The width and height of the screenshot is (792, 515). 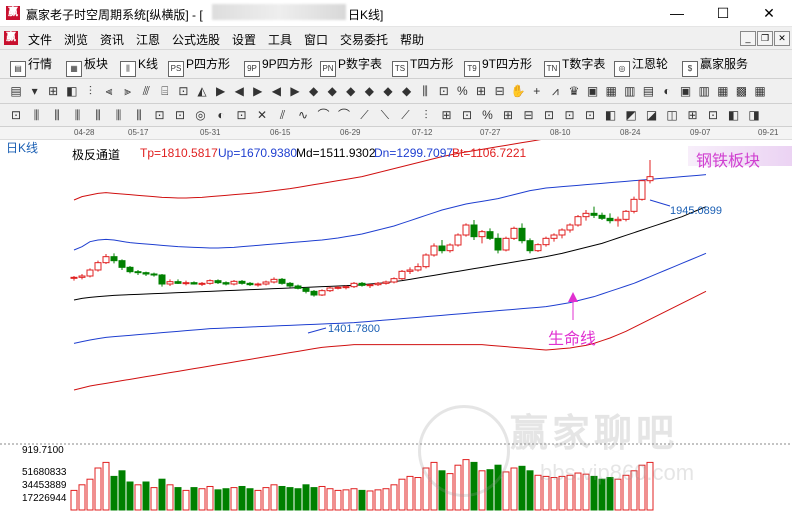 What do you see at coordinates (199, 66) in the screenshot?
I see `tb-p-square-button: PS P四方形` at bounding box center [199, 66].